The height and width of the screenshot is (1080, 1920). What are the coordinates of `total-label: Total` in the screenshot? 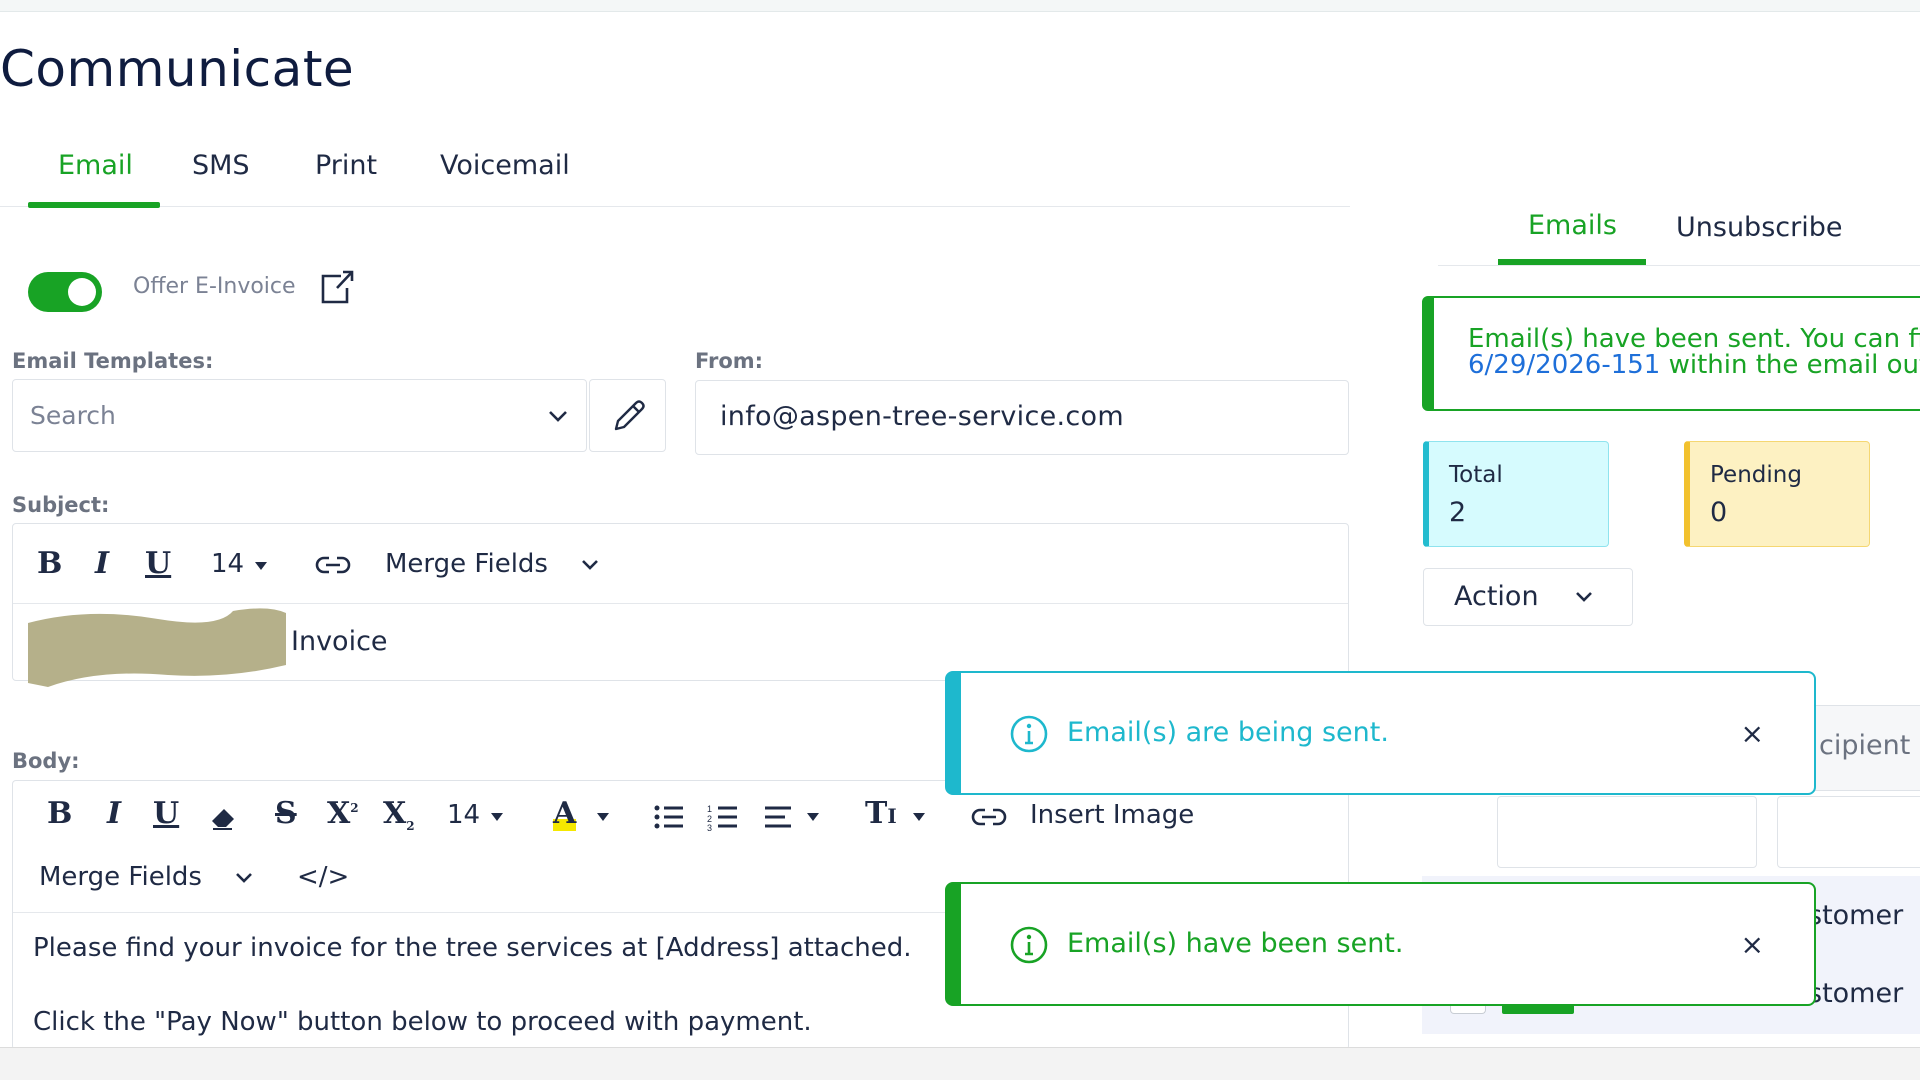 It's located at (1476, 475).